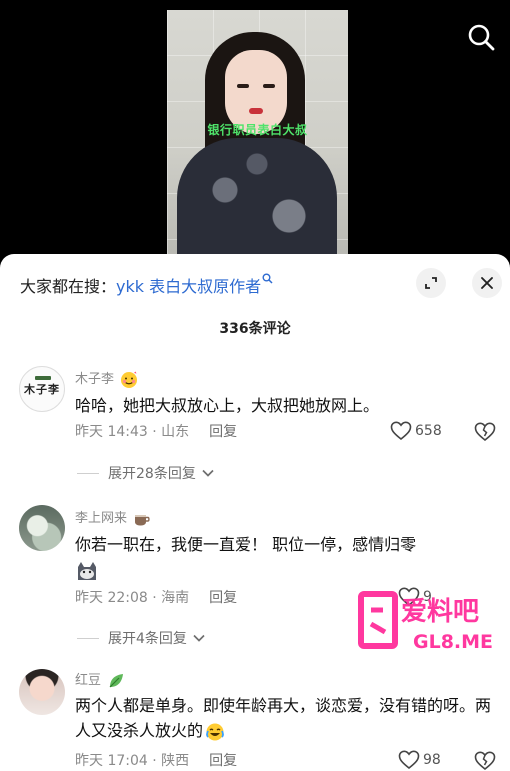 The image size is (510, 771). What do you see at coordinates (142, 519) in the screenshot?
I see `coffee-icon` at bounding box center [142, 519].